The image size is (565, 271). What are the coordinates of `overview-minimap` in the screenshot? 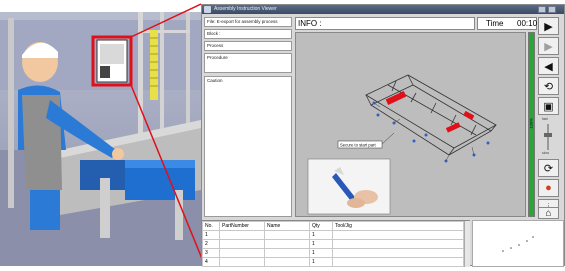 It's located at (518, 243).